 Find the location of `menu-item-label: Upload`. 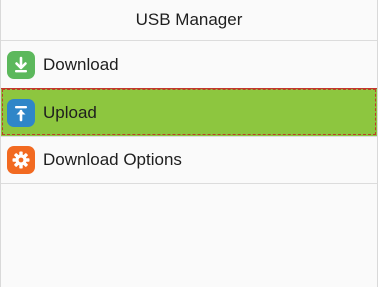

menu-item-label: Upload is located at coordinates (70, 112).